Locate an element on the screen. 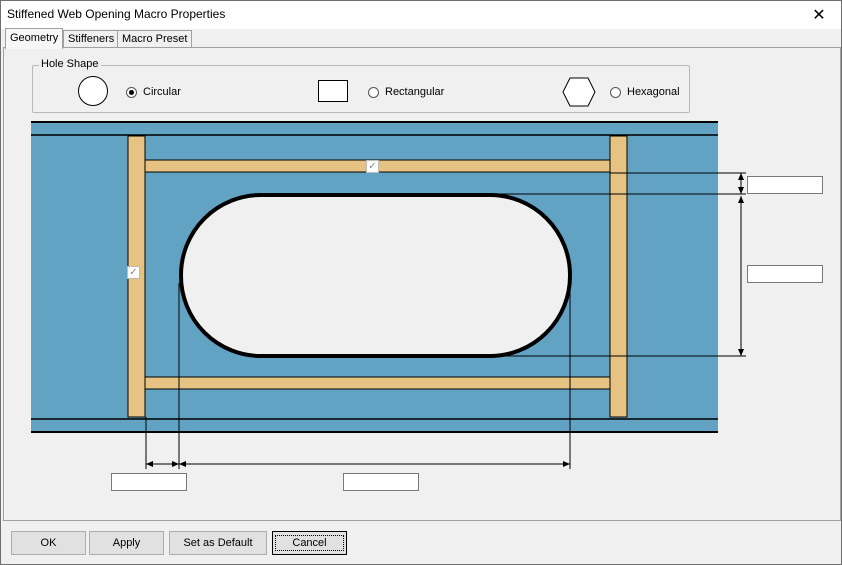 The height and width of the screenshot is (565, 842). hole-height-input is located at coordinates (785, 274).